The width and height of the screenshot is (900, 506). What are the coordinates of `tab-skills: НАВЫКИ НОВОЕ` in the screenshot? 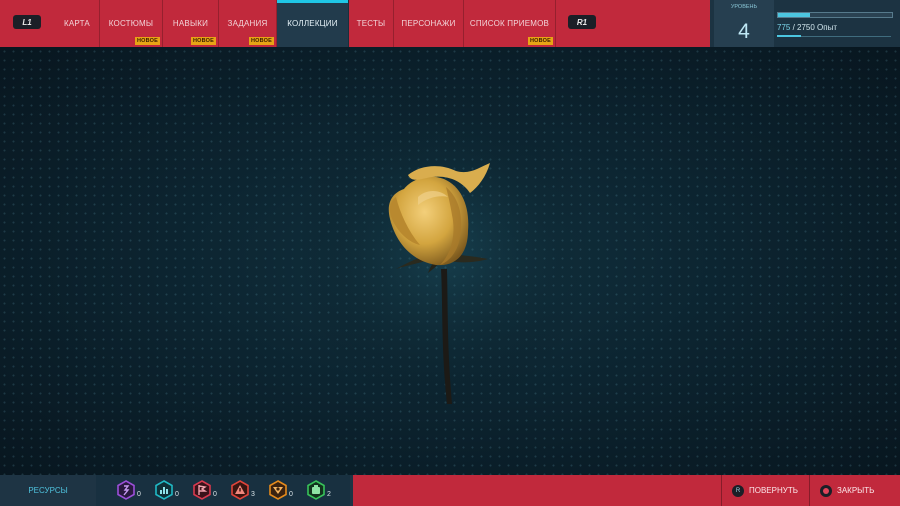 It's located at (191, 23).